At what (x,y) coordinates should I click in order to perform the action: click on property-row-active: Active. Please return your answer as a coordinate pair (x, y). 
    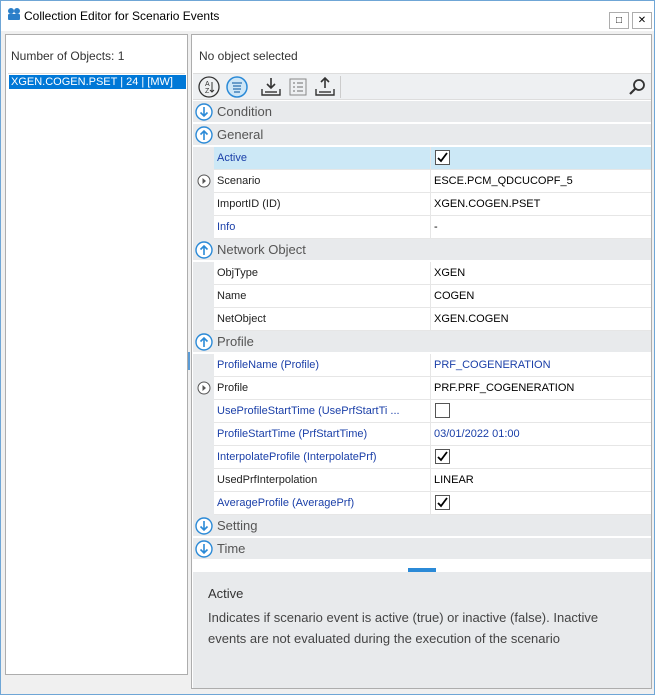
    Looking at the image, I should click on (422, 158).